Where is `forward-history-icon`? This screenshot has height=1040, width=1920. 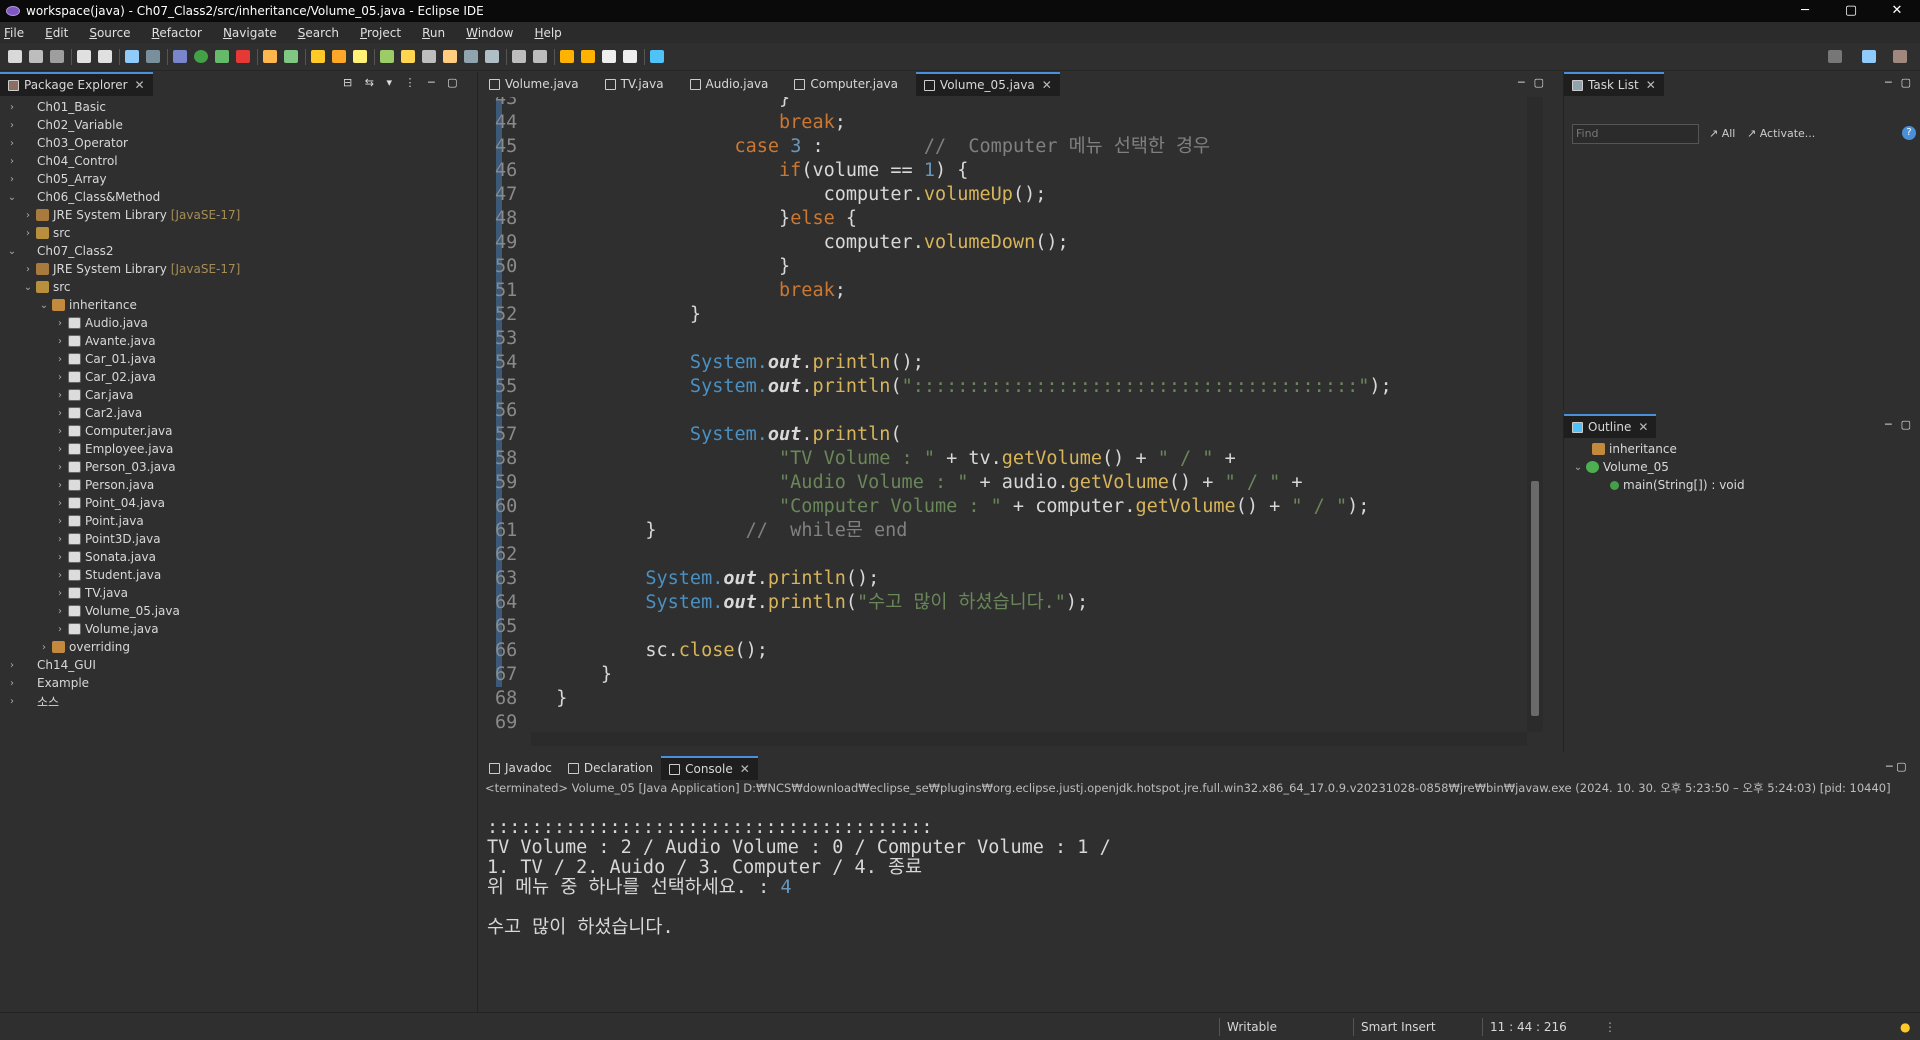
forward-history-icon is located at coordinates (588, 56).